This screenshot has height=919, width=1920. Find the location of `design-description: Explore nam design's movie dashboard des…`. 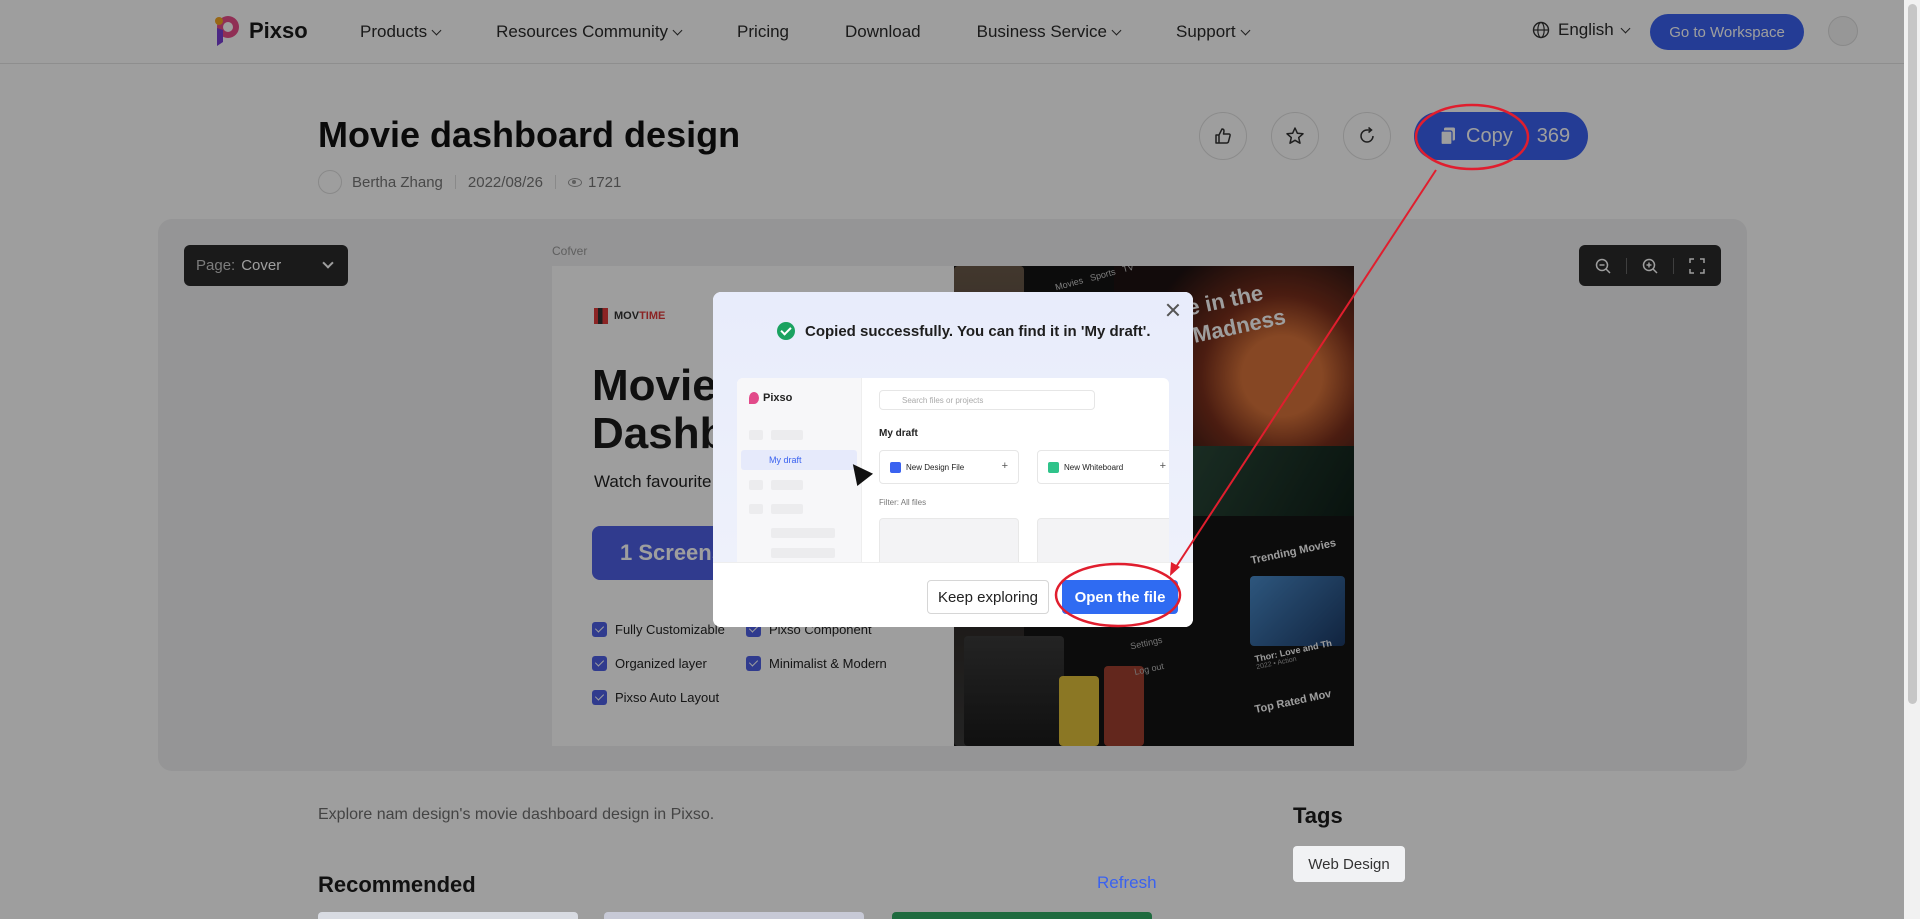

design-description: Explore nam design's movie dashboard des… is located at coordinates (516, 814).